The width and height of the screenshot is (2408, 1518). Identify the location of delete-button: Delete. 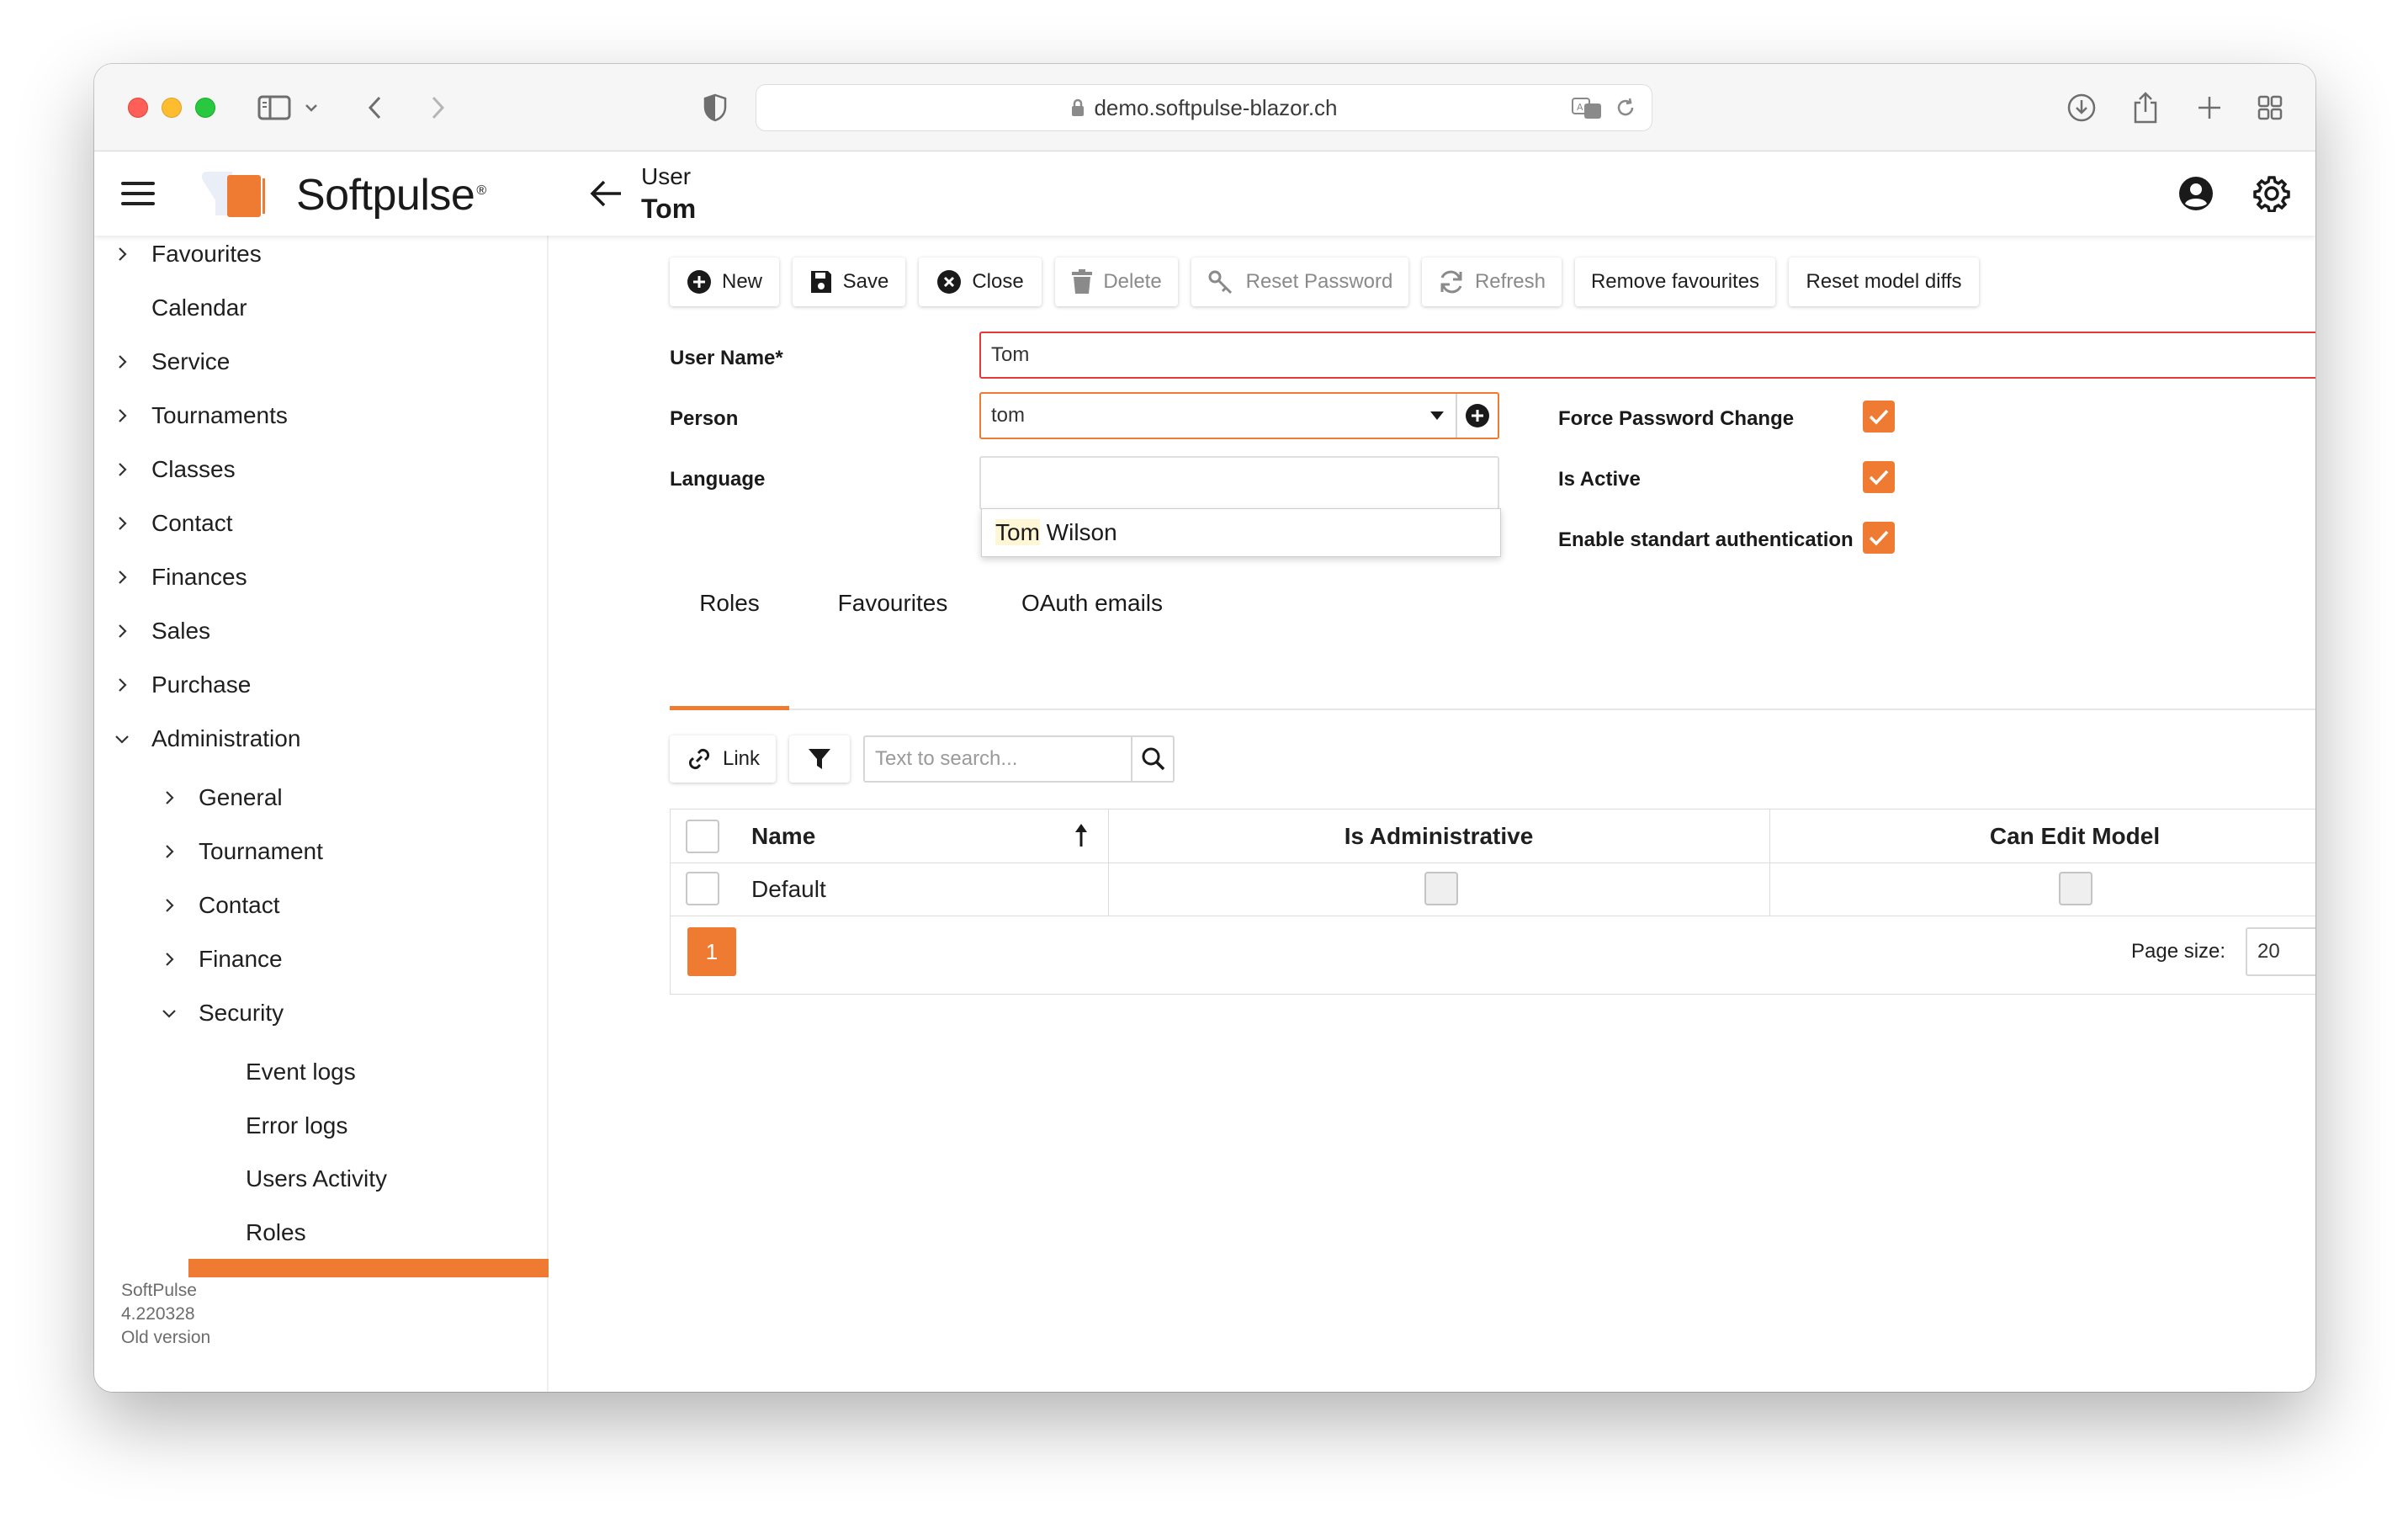
(1117, 281).